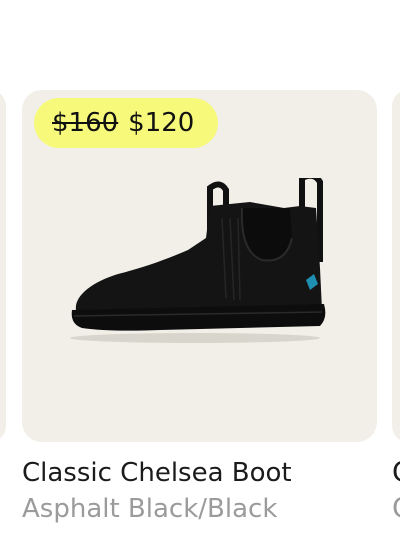 The width and height of the screenshot is (400, 554). What do you see at coordinates (396, 266) in the screenshot?
I see `next-product-card` at bounding box center [396, 266].